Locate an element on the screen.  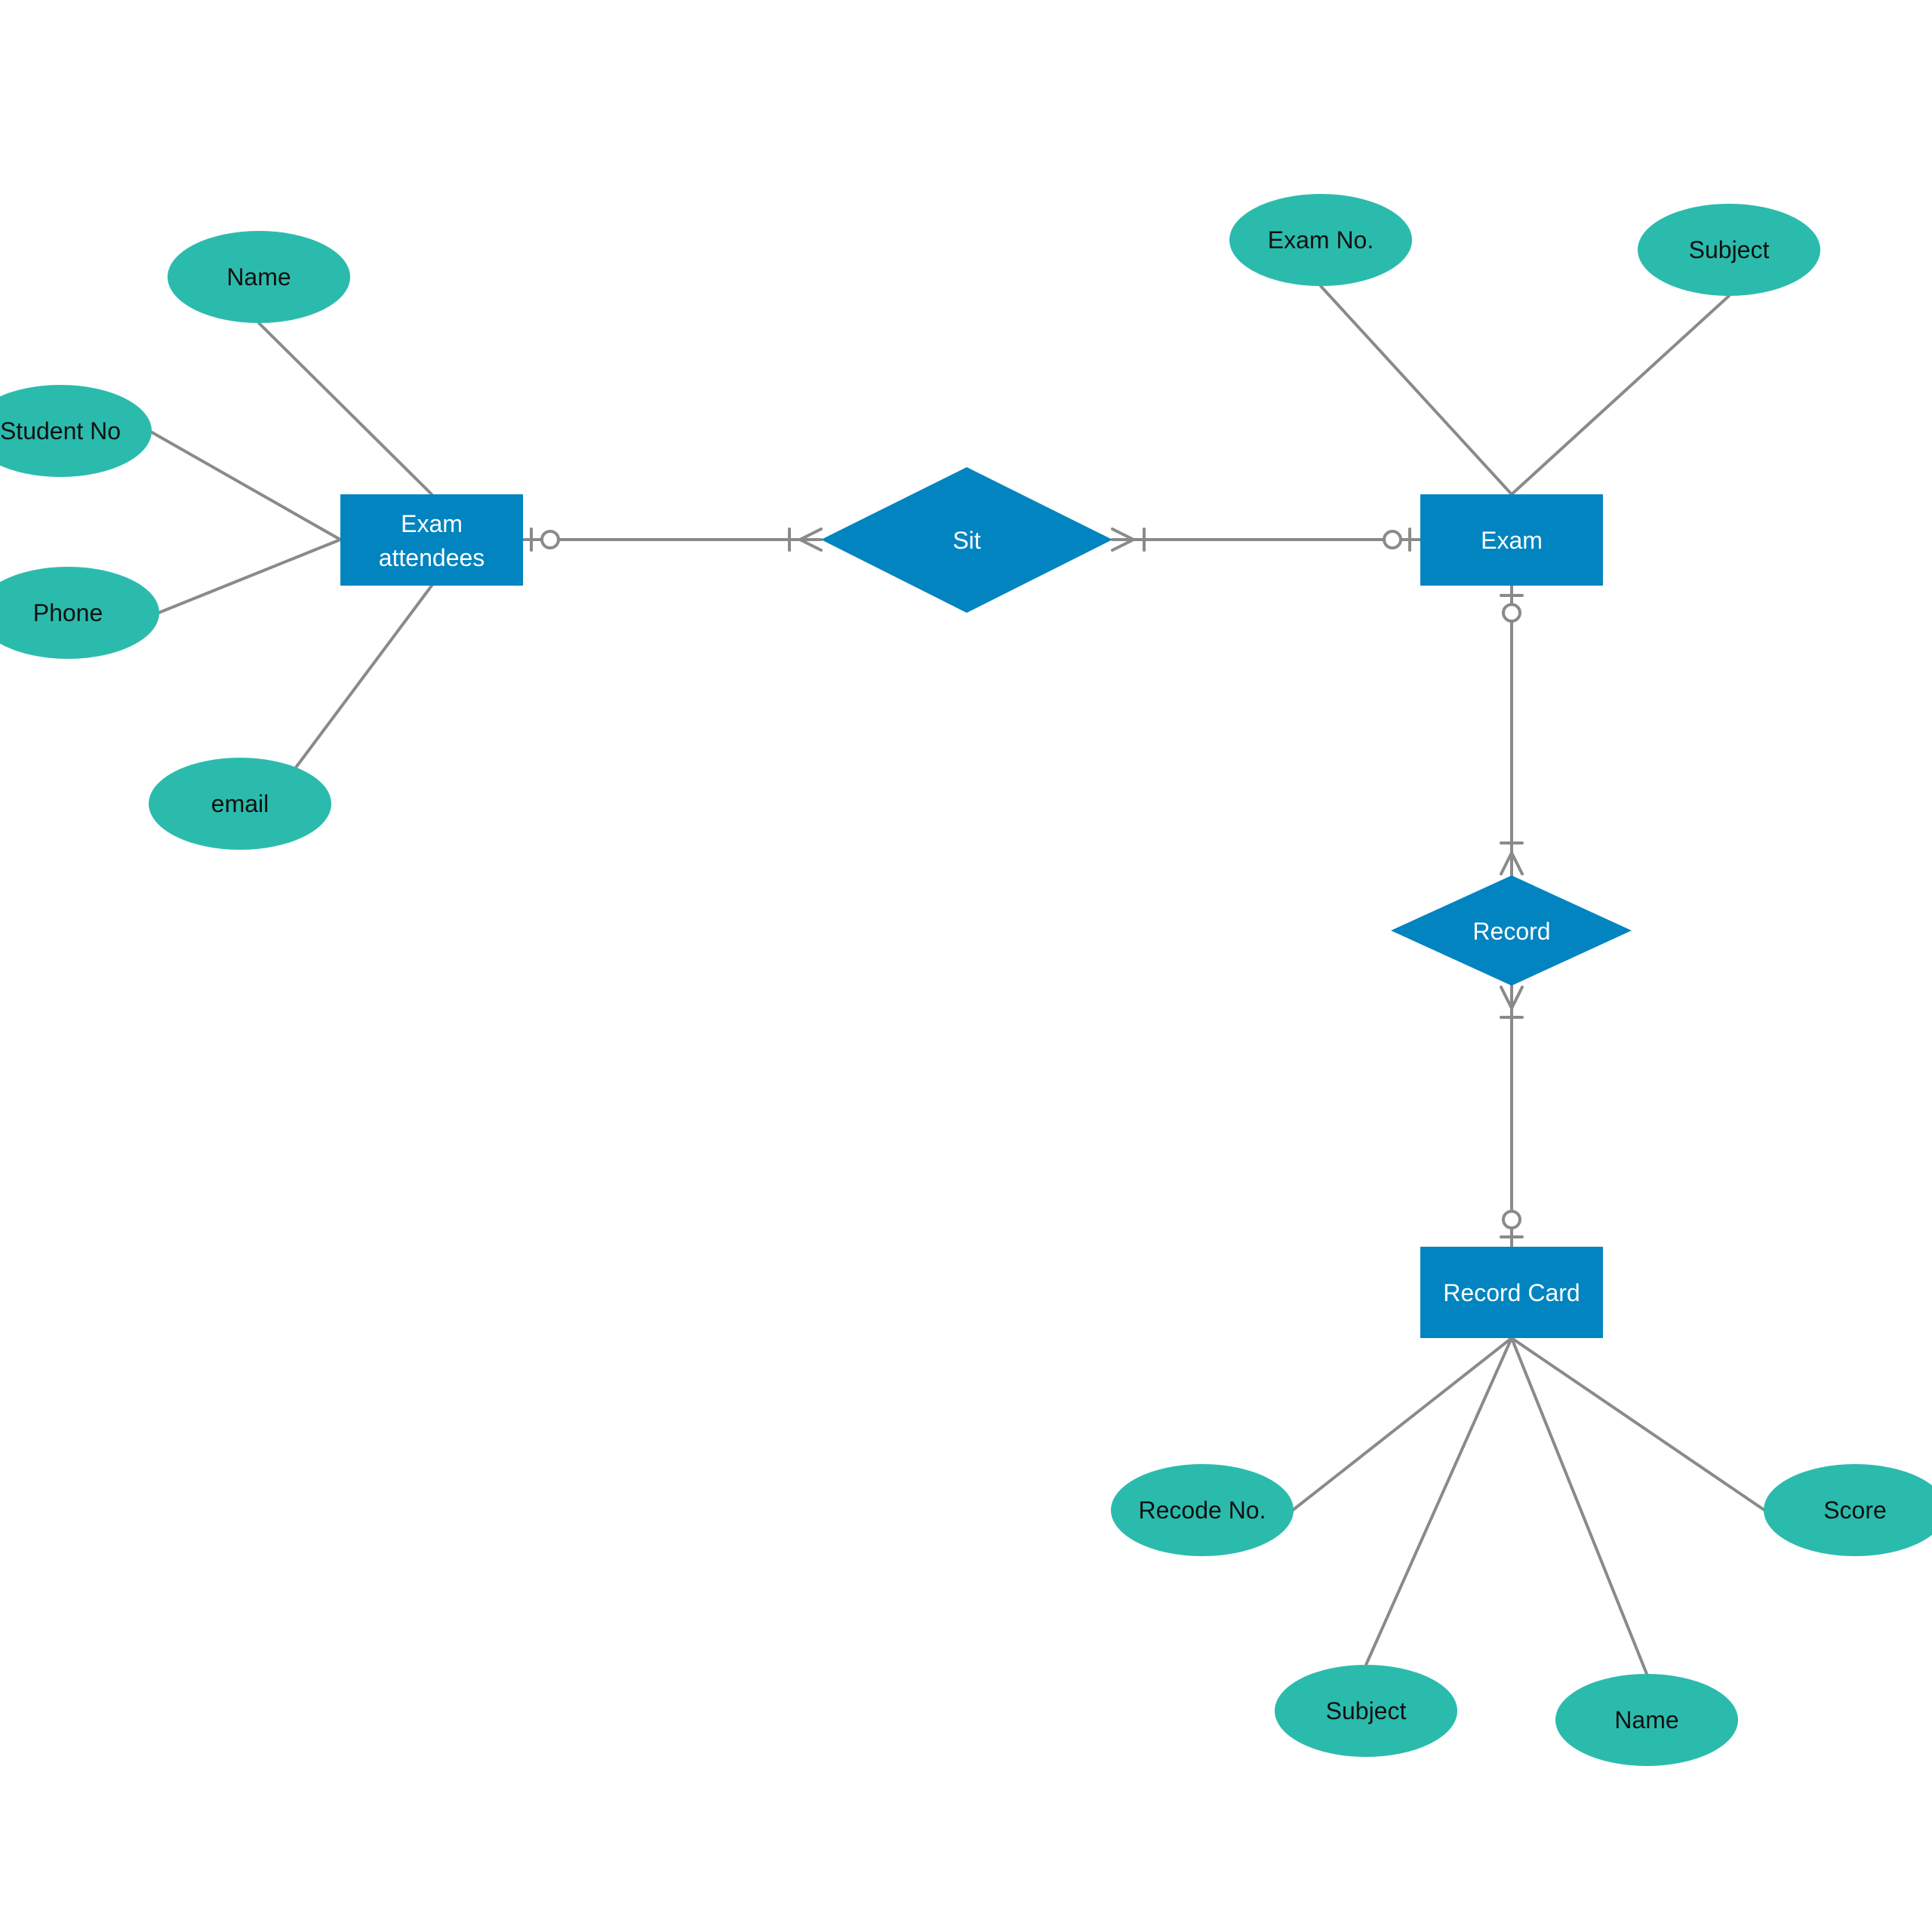
entity-label: Record Card is located at coordinates (1511, 1292).